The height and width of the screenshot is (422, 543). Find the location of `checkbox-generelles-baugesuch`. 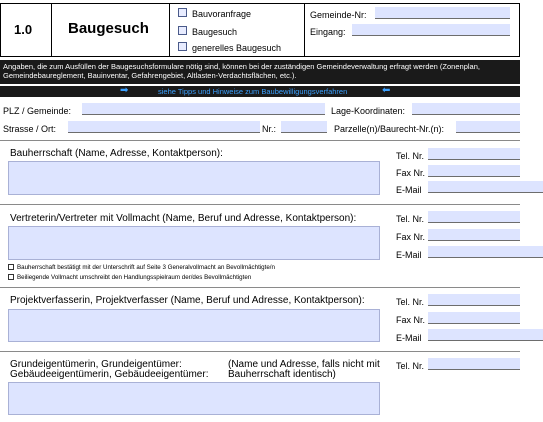

checkbox-generelles-baugesuch is located at coordinates (182, 46).